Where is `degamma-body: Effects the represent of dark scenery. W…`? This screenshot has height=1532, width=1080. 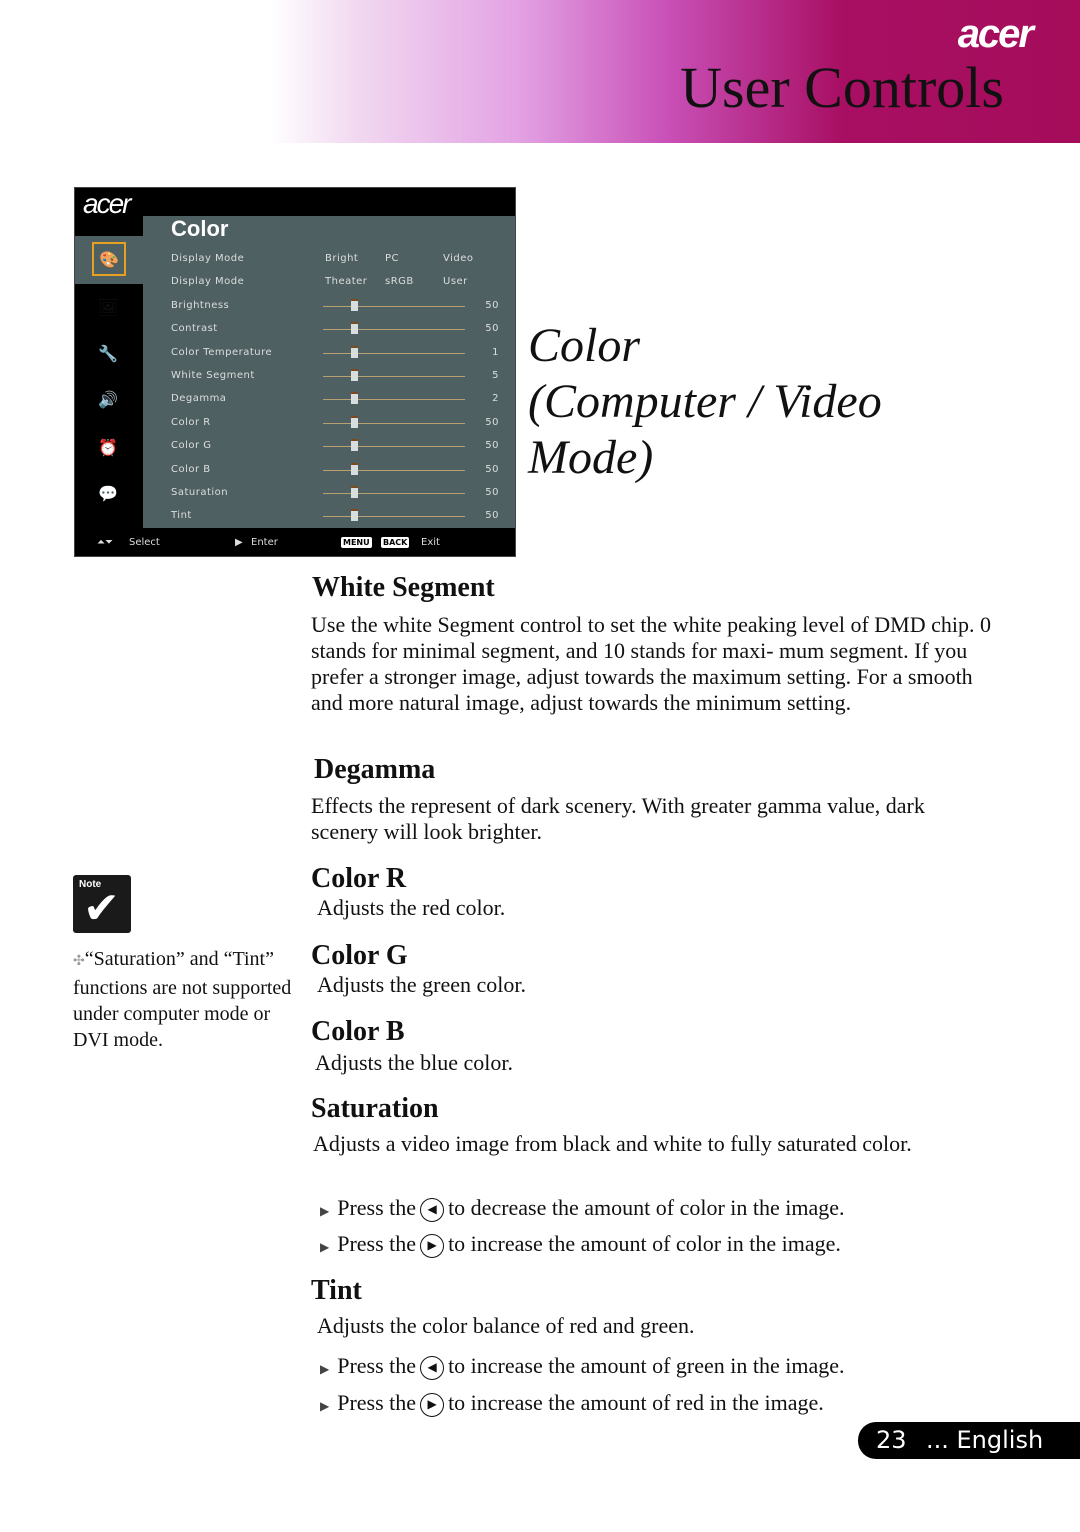 degamma-body: Effects the represent of dark scenery. W… is located at coordinates (618, 818).